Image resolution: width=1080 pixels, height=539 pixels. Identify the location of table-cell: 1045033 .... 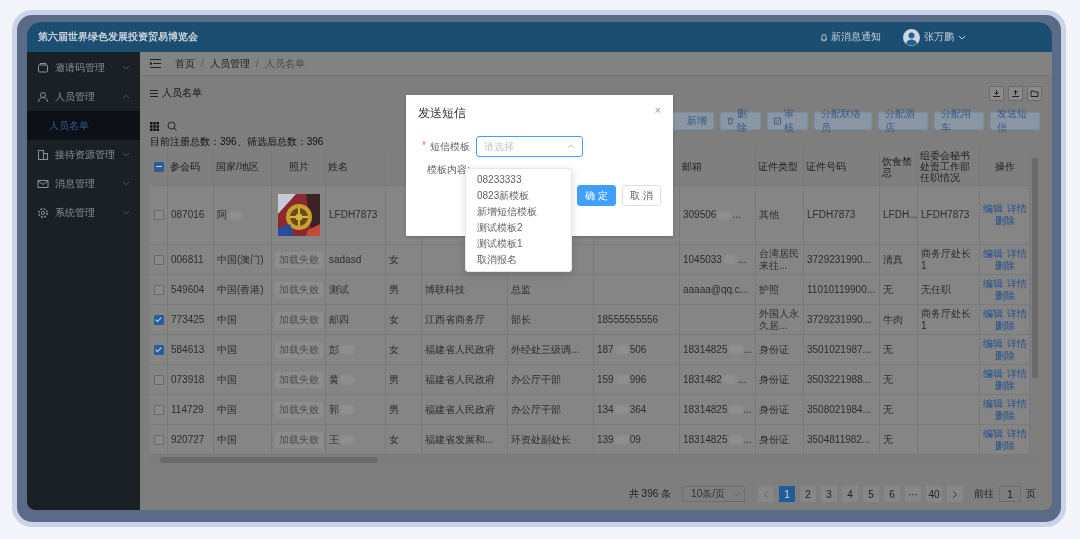
(718, 259).